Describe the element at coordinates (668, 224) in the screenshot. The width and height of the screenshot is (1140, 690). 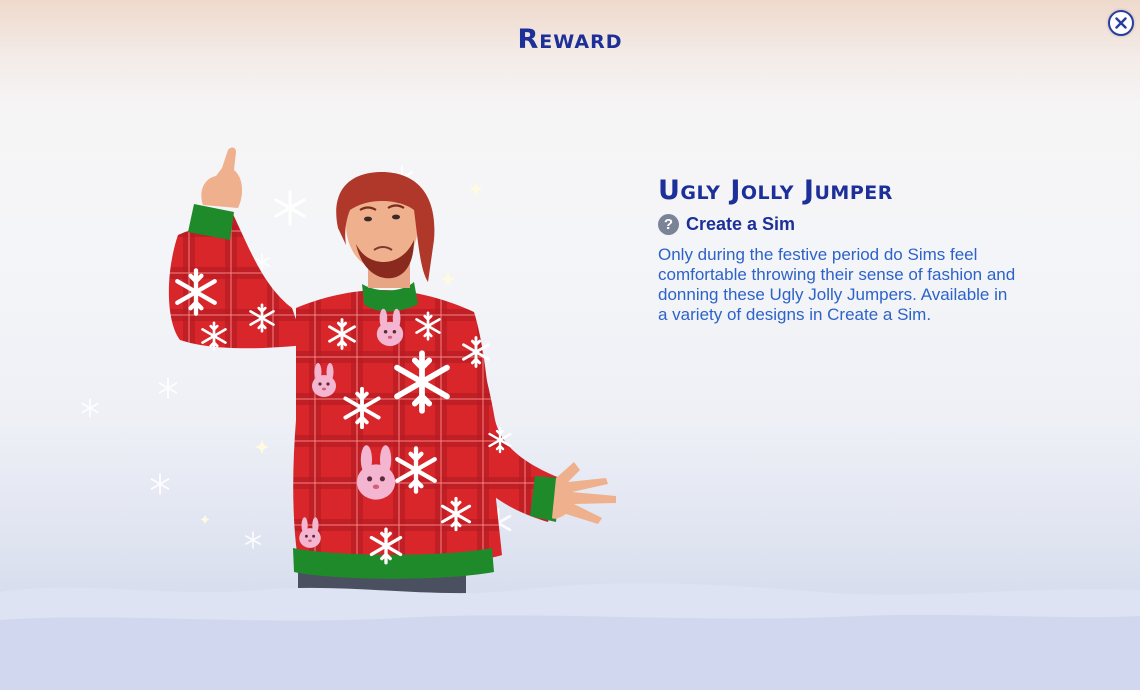
I see `question-help-icon: ?` at that location.